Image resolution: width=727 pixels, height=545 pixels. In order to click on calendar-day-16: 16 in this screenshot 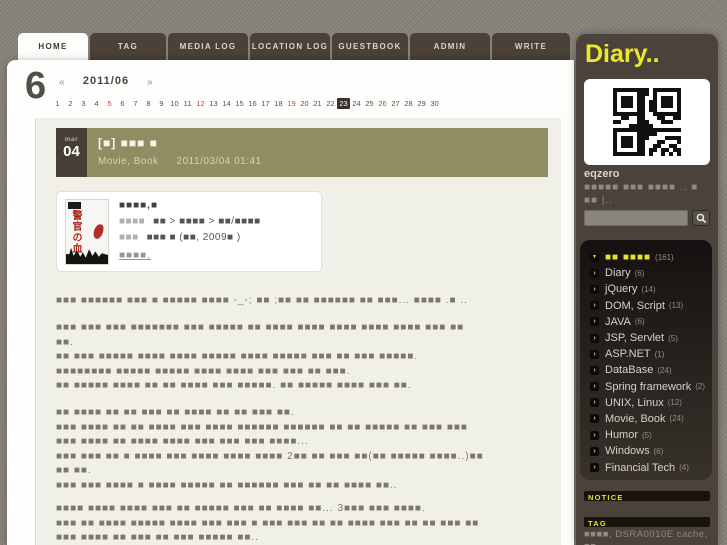, I will do `click(252, 103)`.